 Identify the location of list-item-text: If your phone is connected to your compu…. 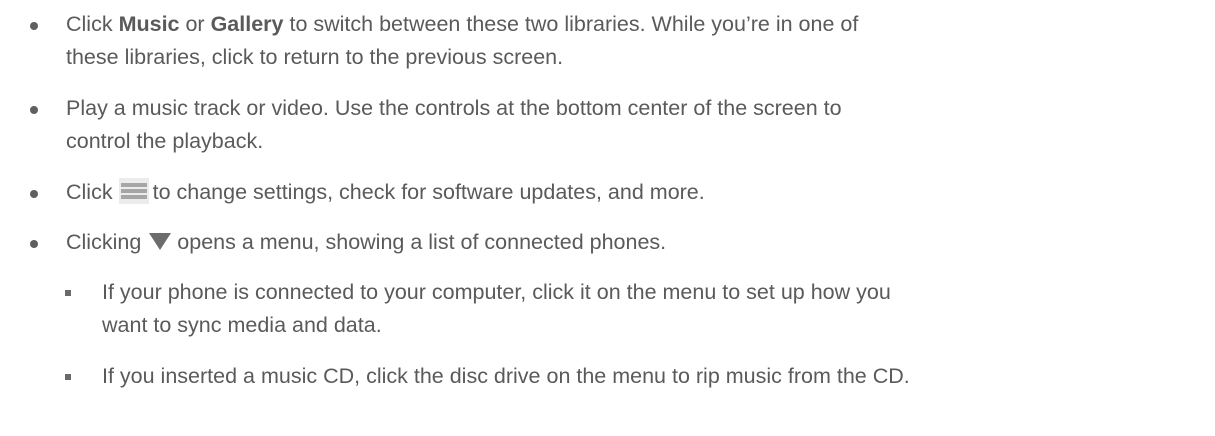
(652, 309).